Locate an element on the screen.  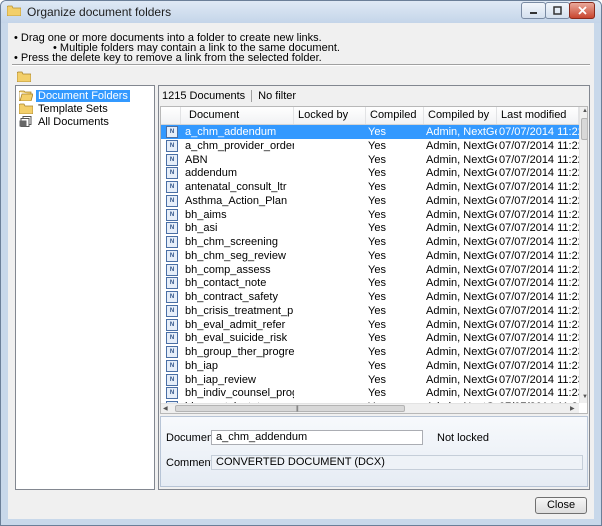
scroll-down-icon: ▼ is located at coordinates (584, 397).